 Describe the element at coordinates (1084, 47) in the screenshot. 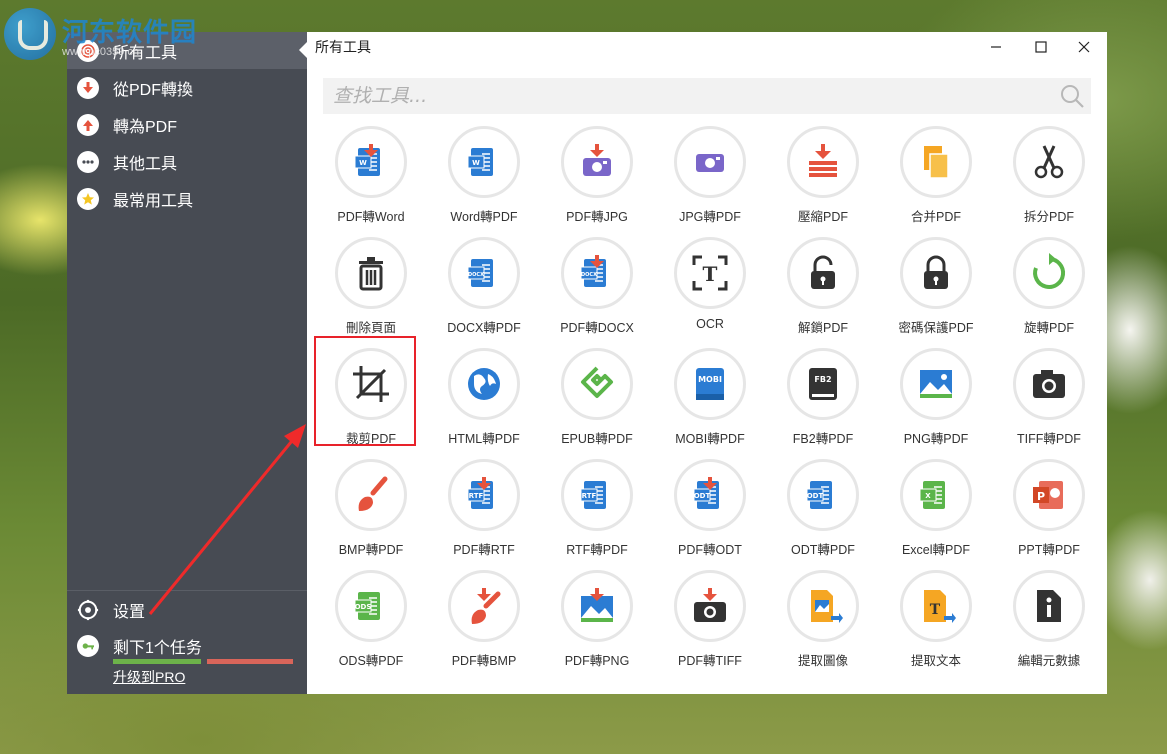

I see `close-button` at that location.